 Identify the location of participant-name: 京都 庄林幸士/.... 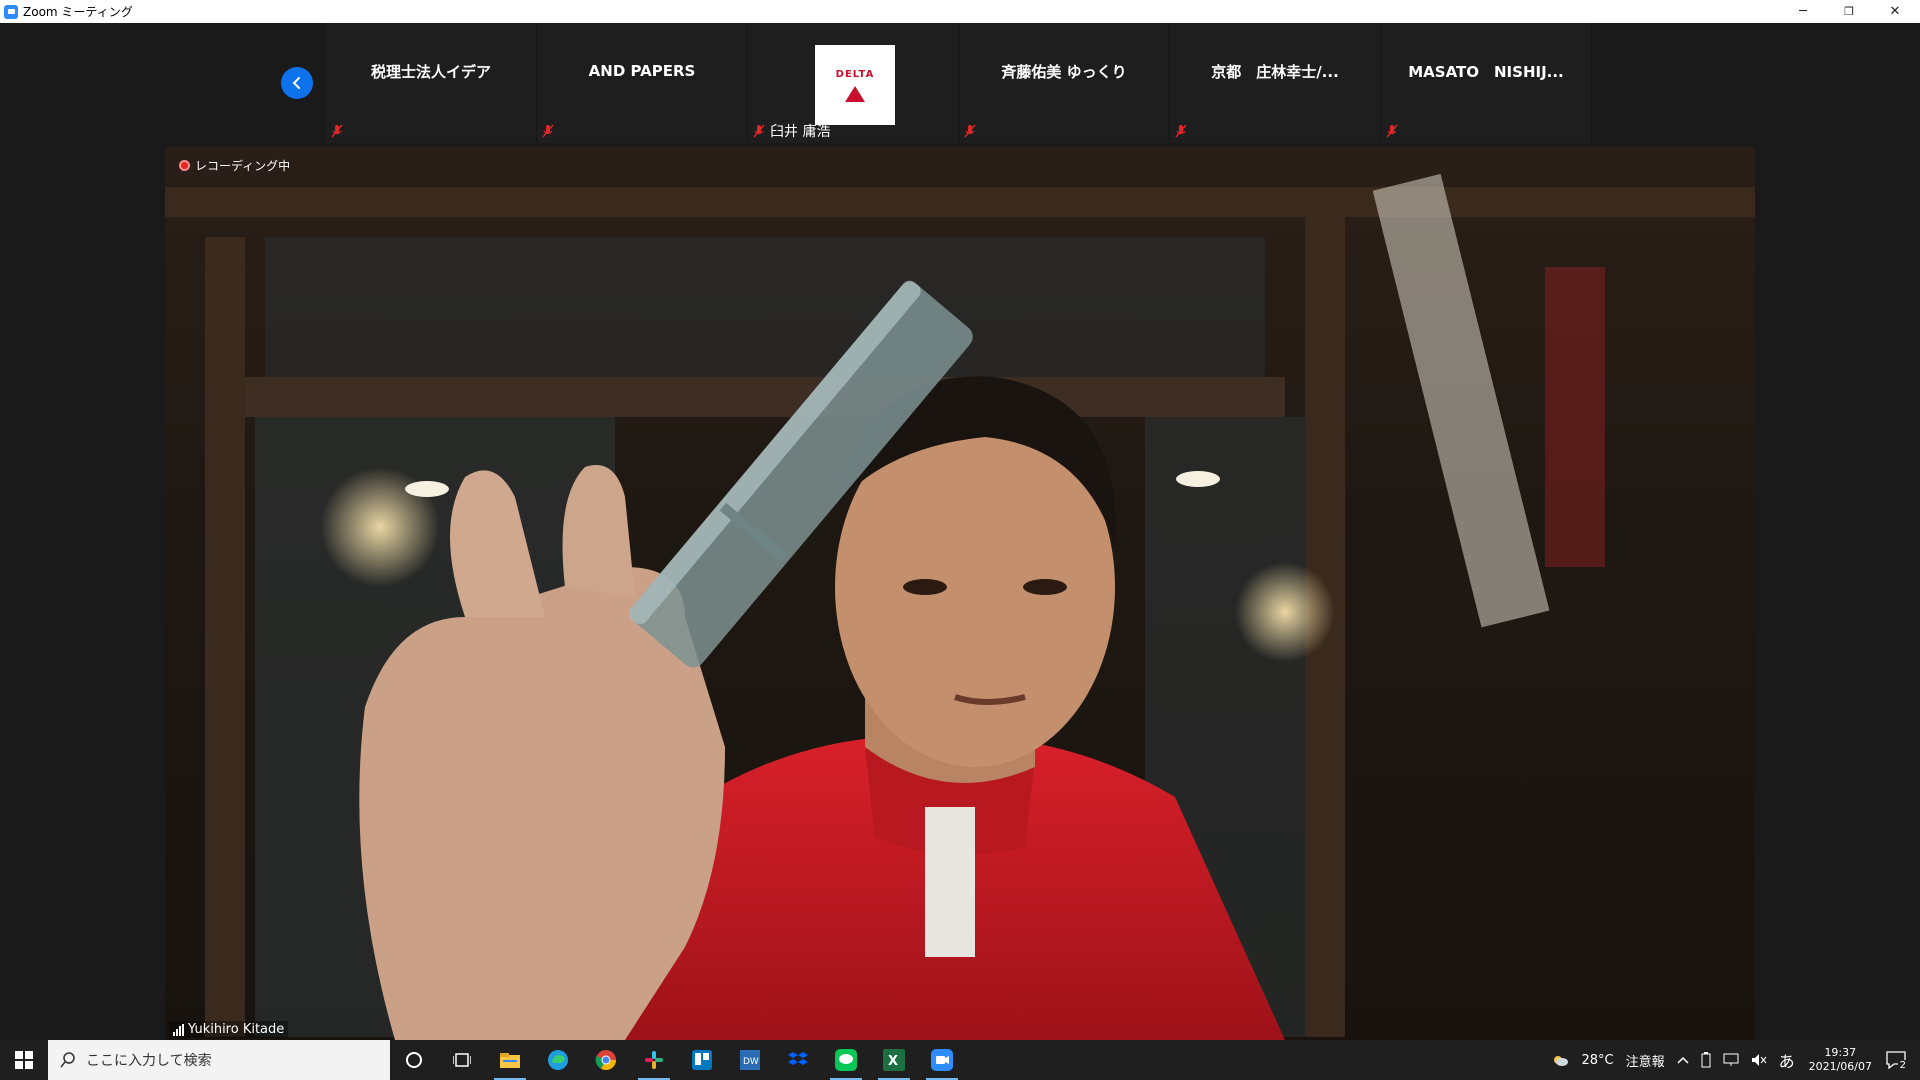
(1275, 71).